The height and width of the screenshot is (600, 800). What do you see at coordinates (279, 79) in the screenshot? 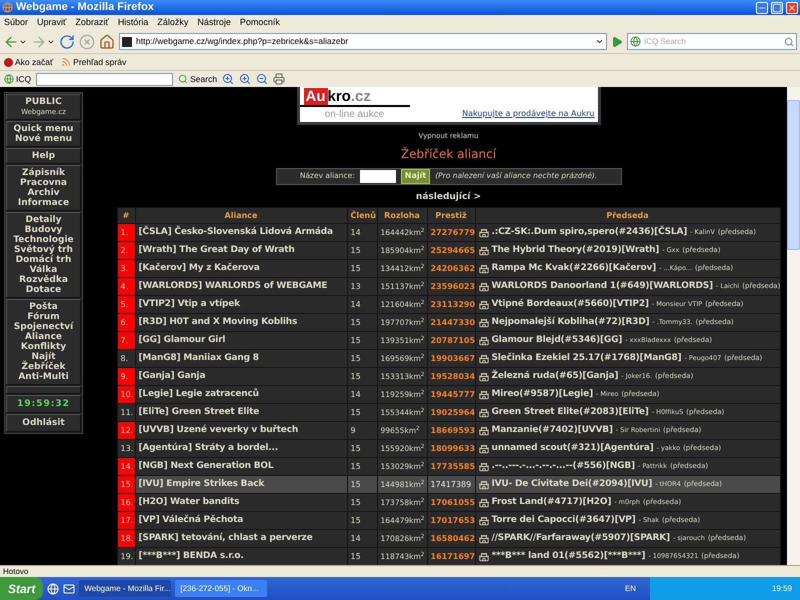
I see `printer-icon` at bounding box center [279, 79].